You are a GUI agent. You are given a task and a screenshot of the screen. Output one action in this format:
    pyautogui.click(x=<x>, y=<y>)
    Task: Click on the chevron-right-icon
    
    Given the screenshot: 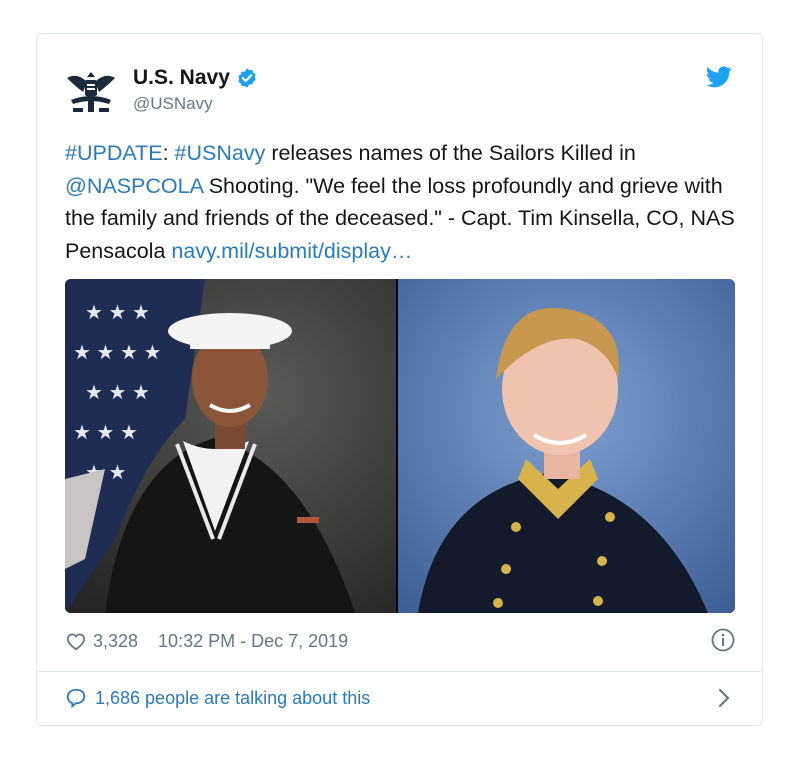 What is the action you would take?
    pyautogui.click(x=724, y=698)
    